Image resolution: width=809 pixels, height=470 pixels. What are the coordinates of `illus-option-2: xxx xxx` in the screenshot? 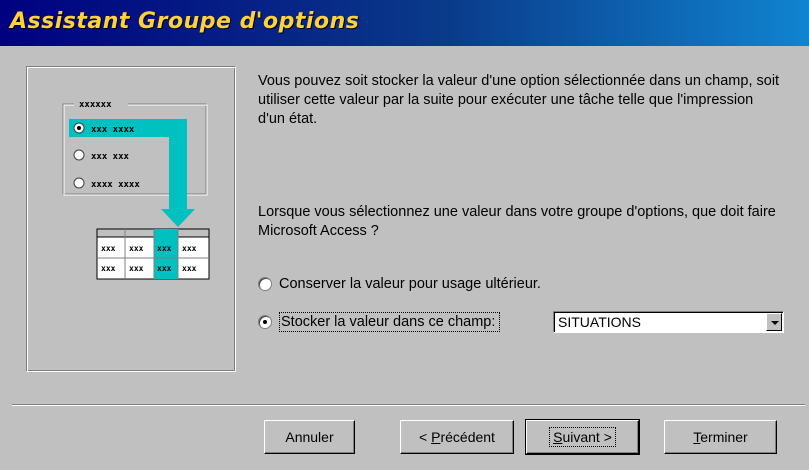 It's located at (110, 157).